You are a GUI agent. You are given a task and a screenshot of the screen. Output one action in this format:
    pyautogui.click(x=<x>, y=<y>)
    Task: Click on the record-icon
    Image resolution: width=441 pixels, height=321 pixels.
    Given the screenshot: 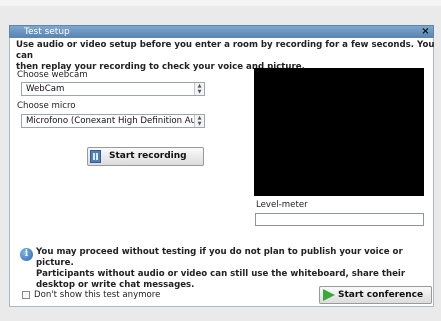 What is the action you would take?
    pyautogui.click(x=95, y=156)
    